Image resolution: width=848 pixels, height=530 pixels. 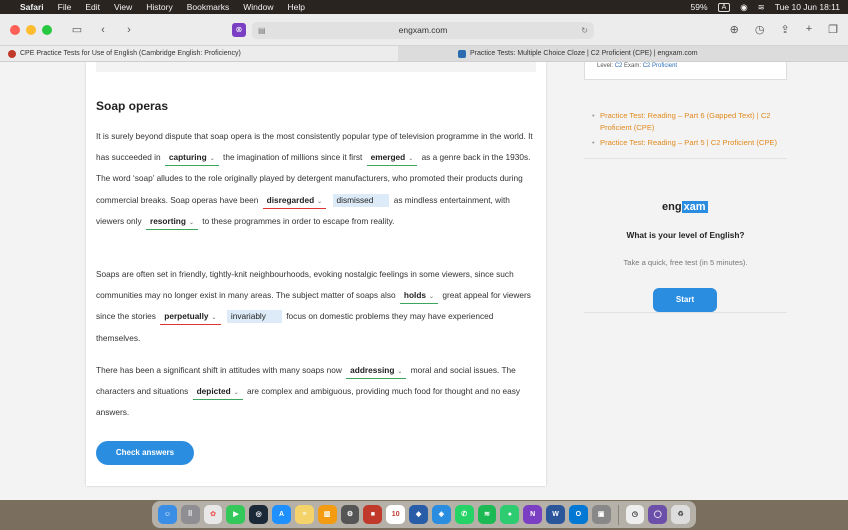 I want to click on page-settings-icon: ▤, so click(x=262, y=30).